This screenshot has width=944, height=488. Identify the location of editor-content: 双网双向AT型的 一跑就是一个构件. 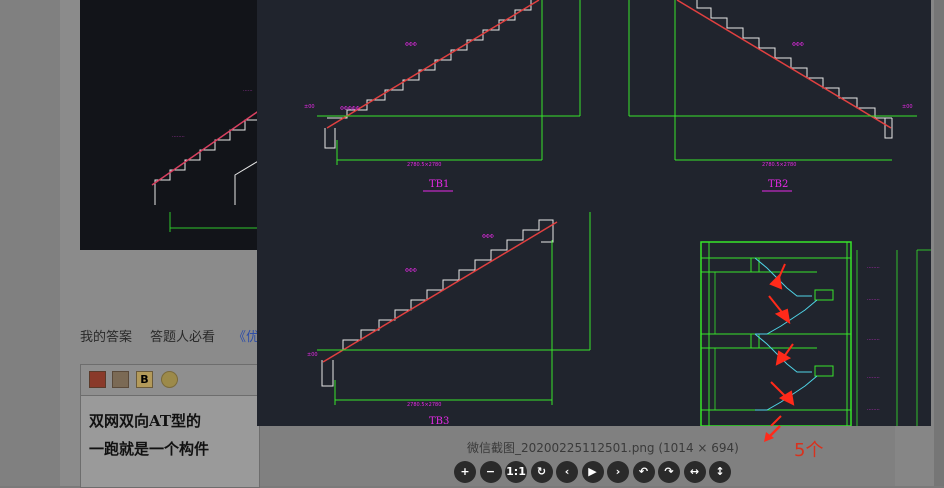
(176, 435).